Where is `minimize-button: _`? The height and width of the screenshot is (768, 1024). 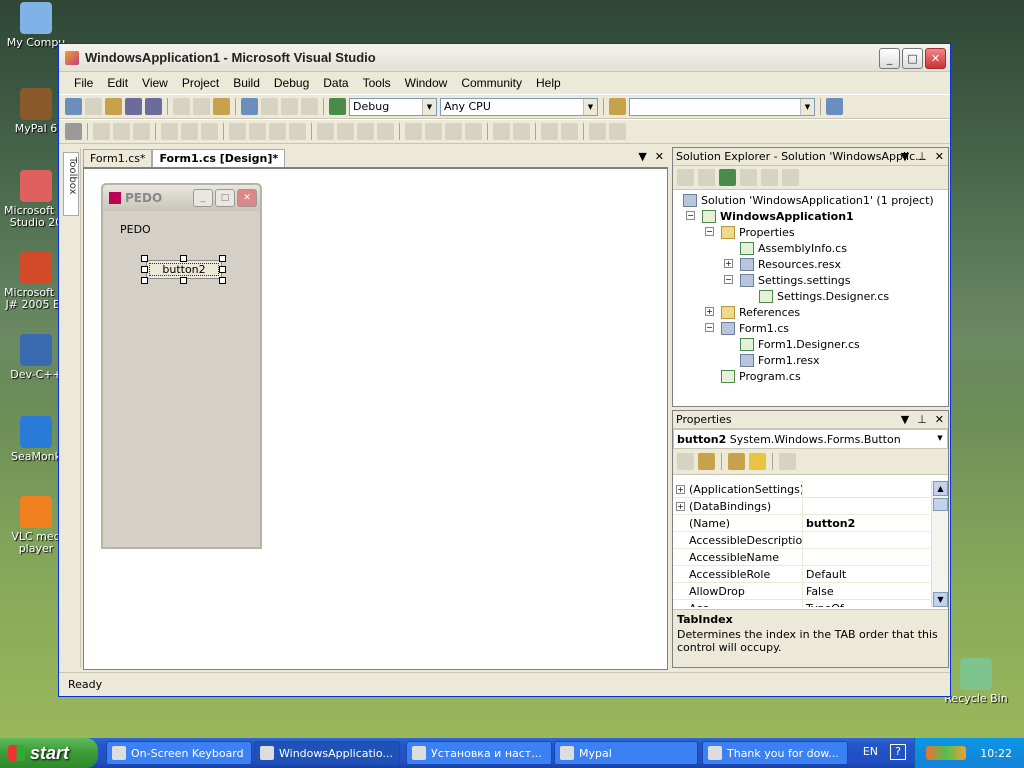 minimize-button: _ is located at coordinates (889, 58).